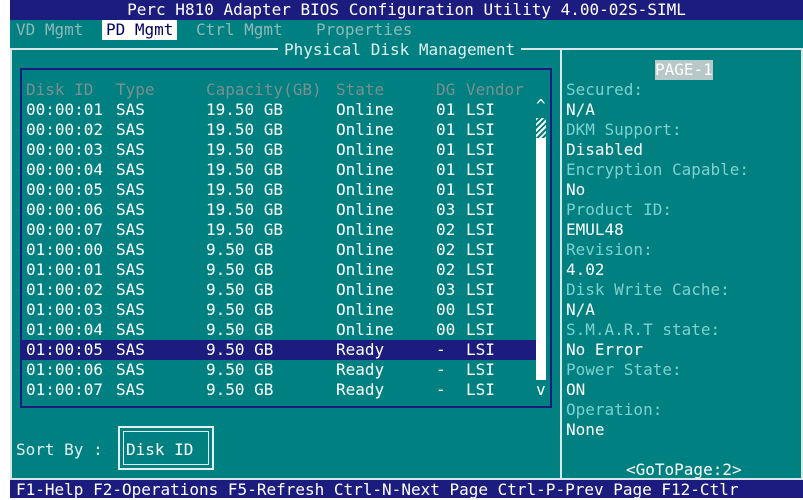 The image size is (803, 500). Describe the element at coordinates (135, 90) in the screenshot. I see `header-type: Type` at that location.